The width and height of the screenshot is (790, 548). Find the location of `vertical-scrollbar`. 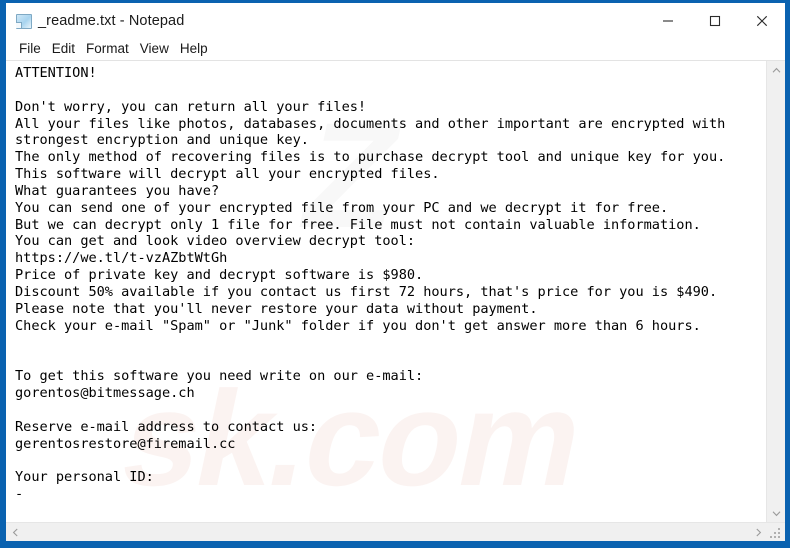

vertical-scrollbar is located at coordinates (775, 291).